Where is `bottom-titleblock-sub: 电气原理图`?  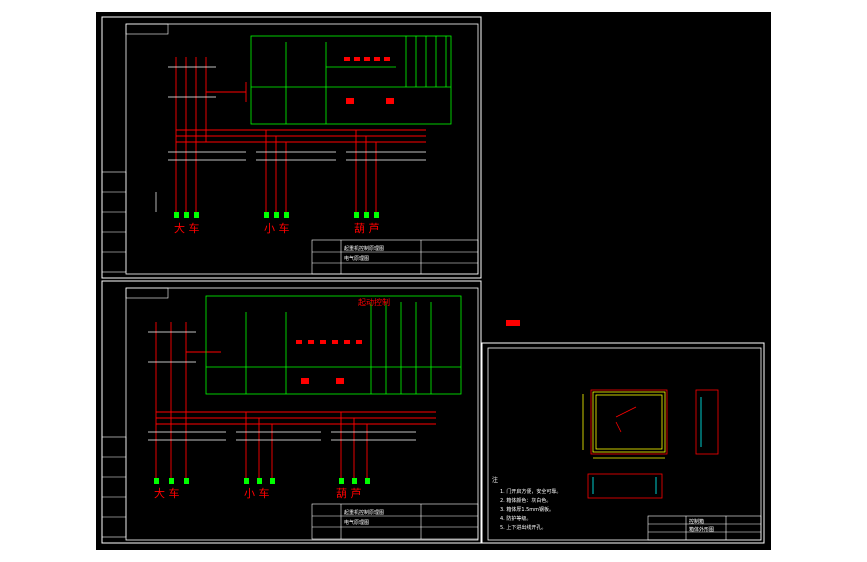 bottom-titleblock-sub: 电气原理图 is located at coordinates (356, 522).